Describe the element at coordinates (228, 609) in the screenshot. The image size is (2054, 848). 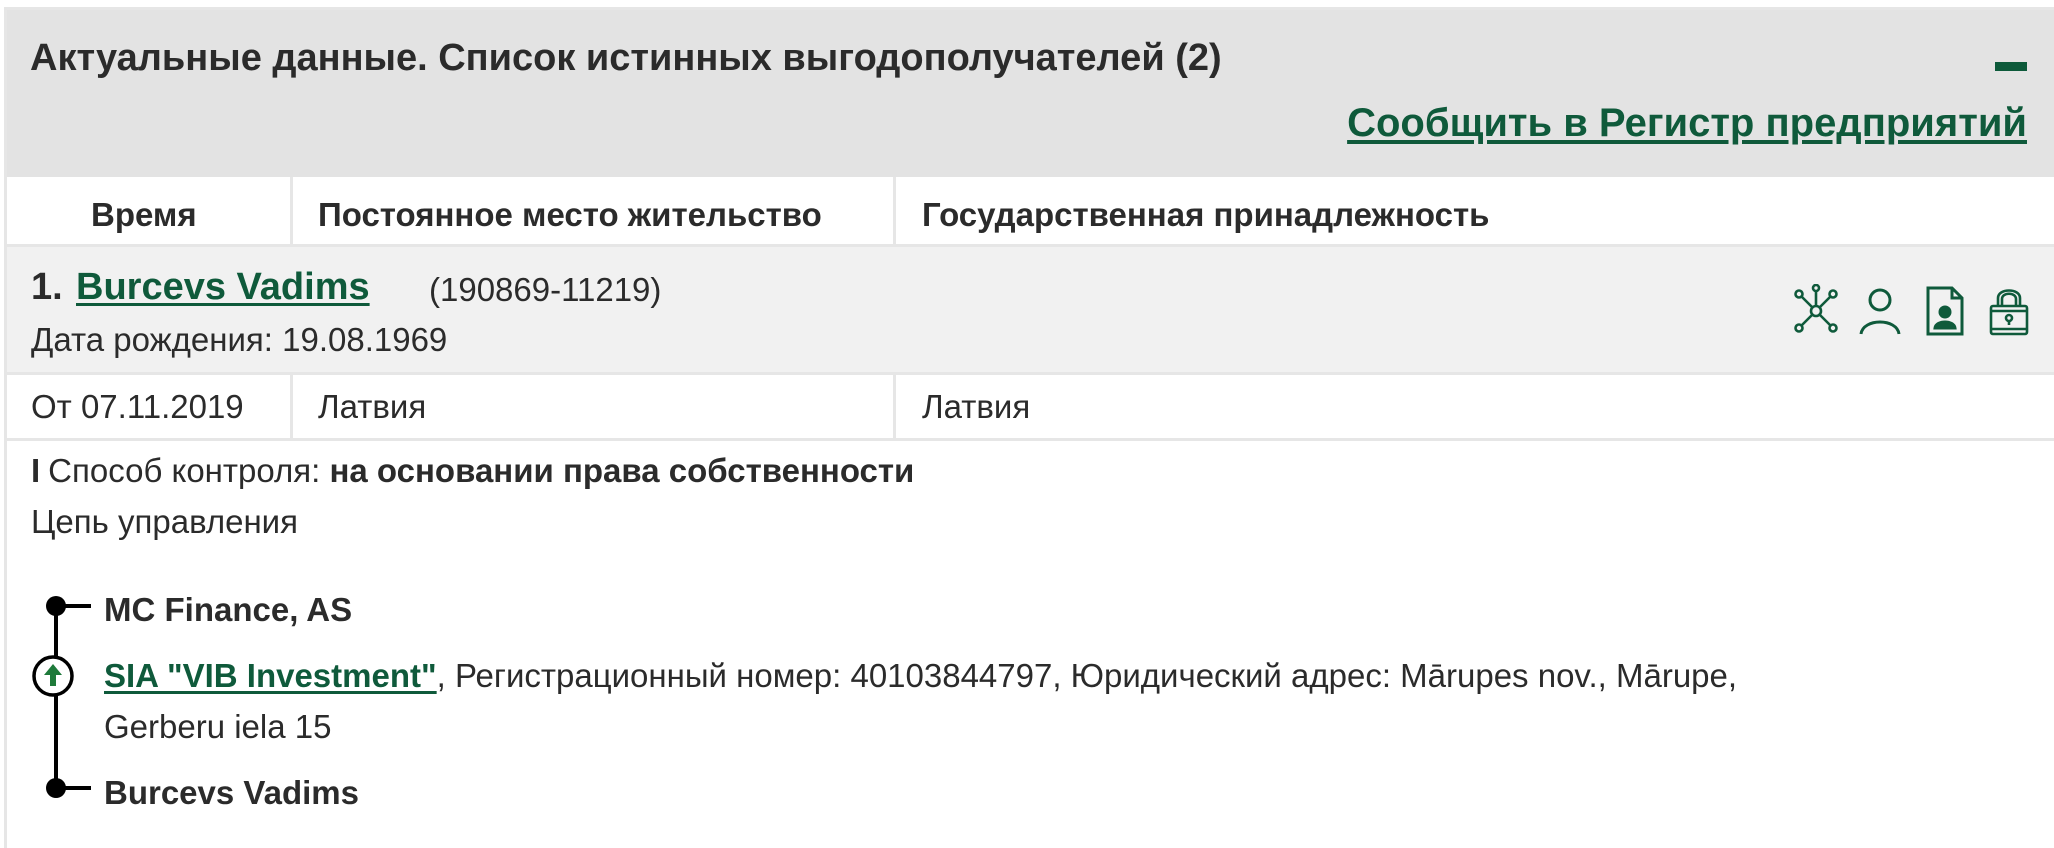
I see `chain-item-top: MC Finance, AS` at that location.